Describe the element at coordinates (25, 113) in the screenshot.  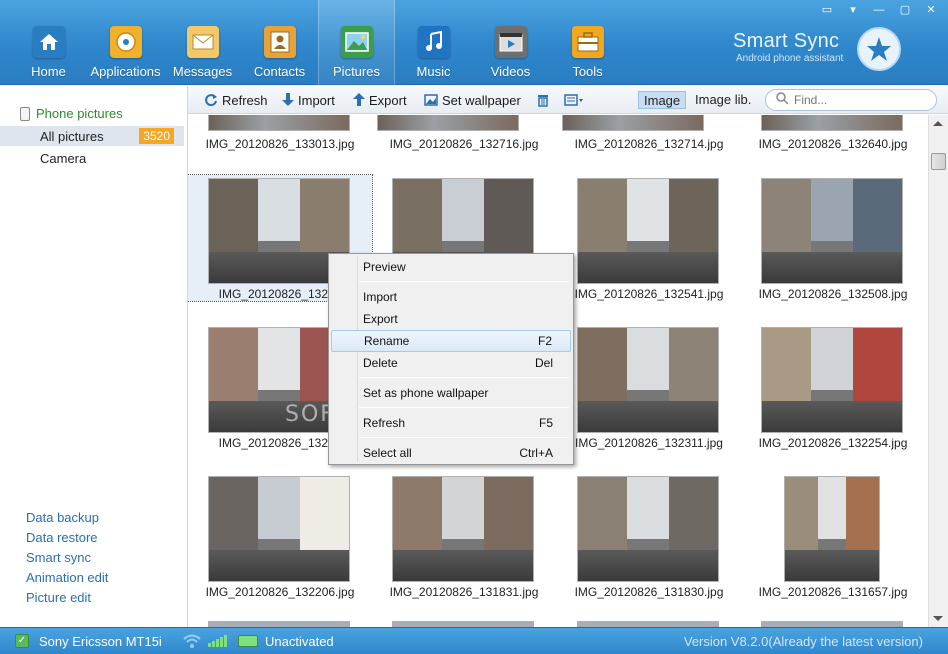
I see `phone-icon` at that location.